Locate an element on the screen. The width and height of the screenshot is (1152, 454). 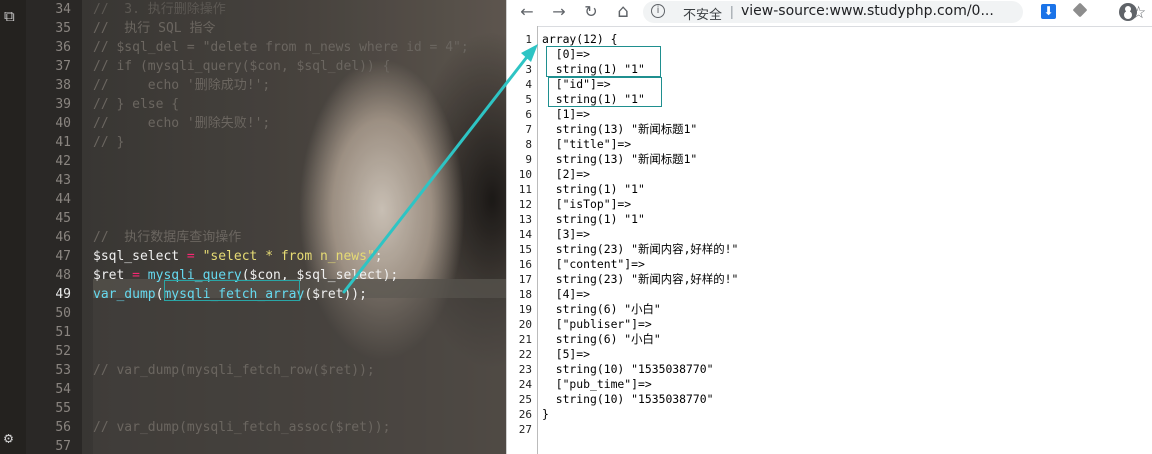
editor-line-number: 45 is located at coordinates (63, 218).